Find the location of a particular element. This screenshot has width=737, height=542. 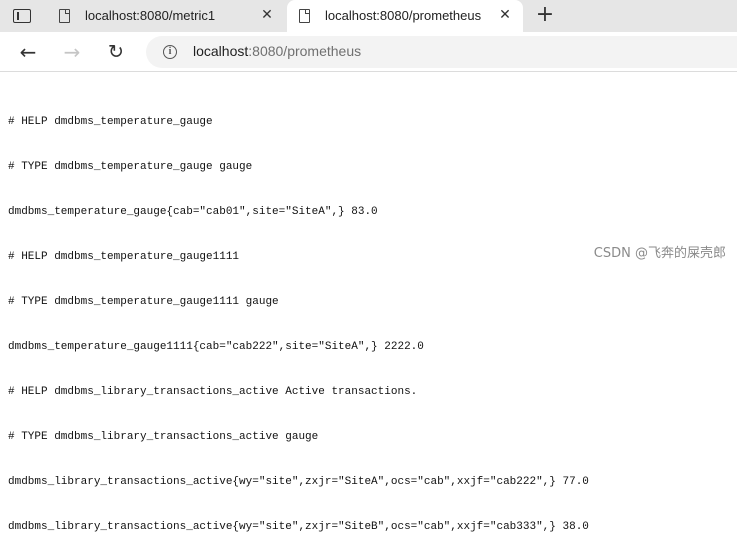

metric-line: # HELP dmdbms_temperature_gauge1111 is located at coordinates (298, 257).